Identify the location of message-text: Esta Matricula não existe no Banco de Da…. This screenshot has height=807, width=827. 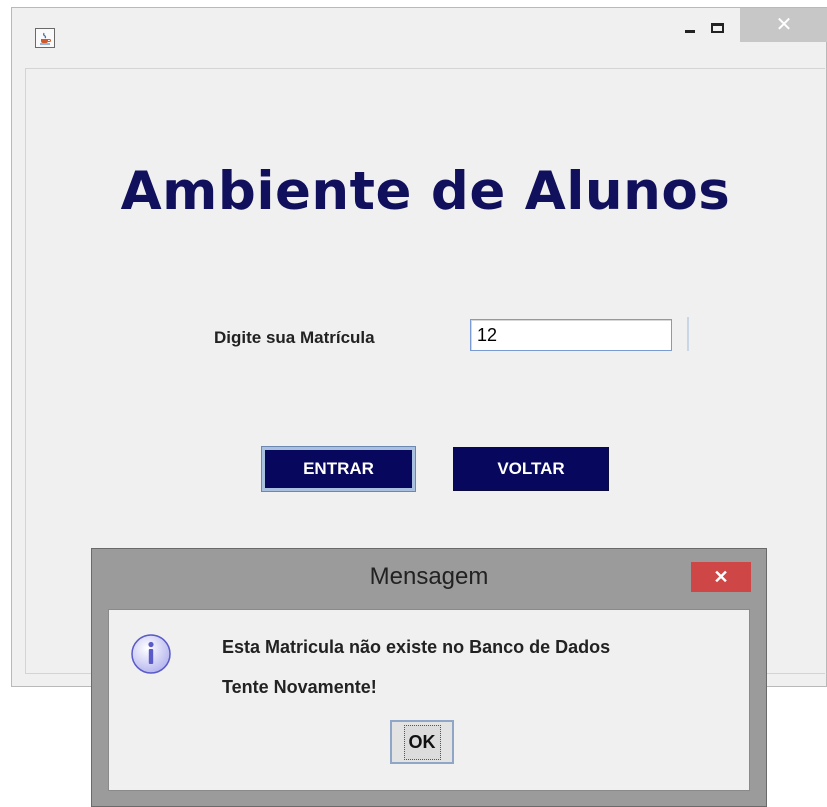
(416, 647).